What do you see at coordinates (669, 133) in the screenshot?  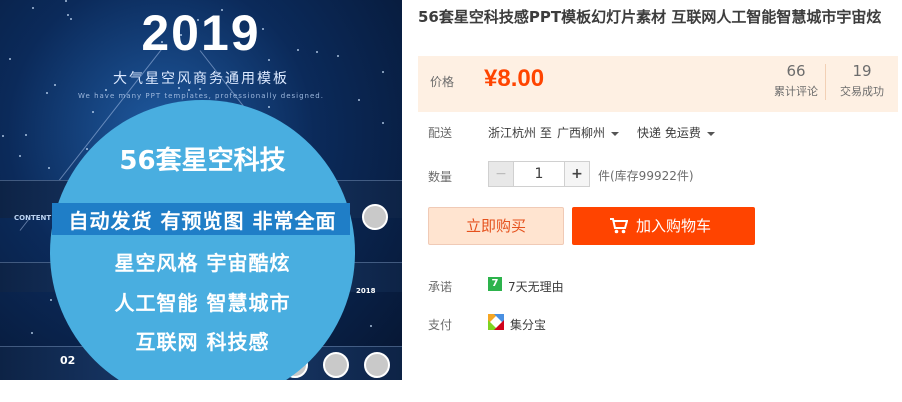 I see `shipping-method: 快递 免运费` at bounding box center [669, 133].